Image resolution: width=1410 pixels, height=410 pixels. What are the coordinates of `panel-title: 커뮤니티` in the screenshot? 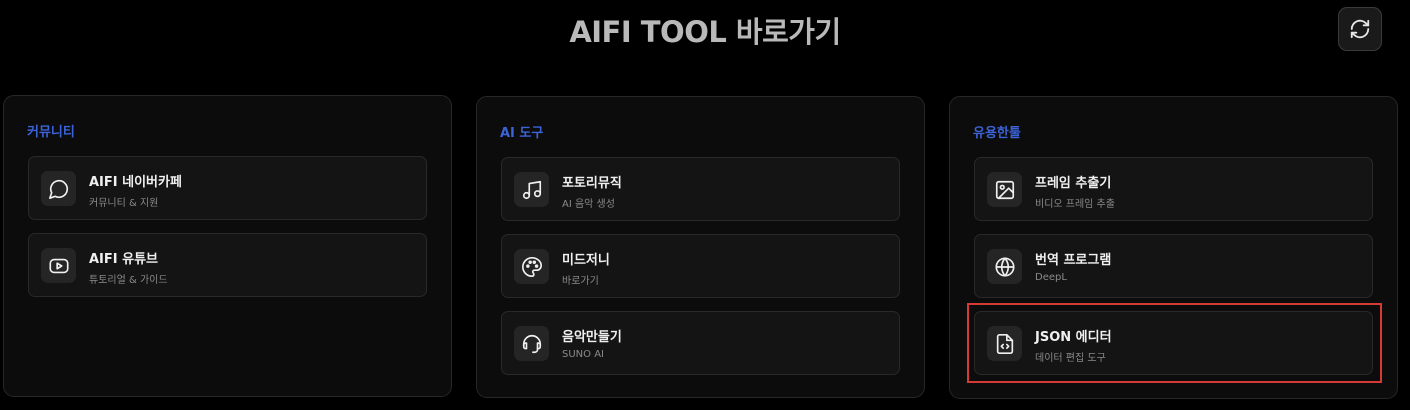 It's located at (51, 132).